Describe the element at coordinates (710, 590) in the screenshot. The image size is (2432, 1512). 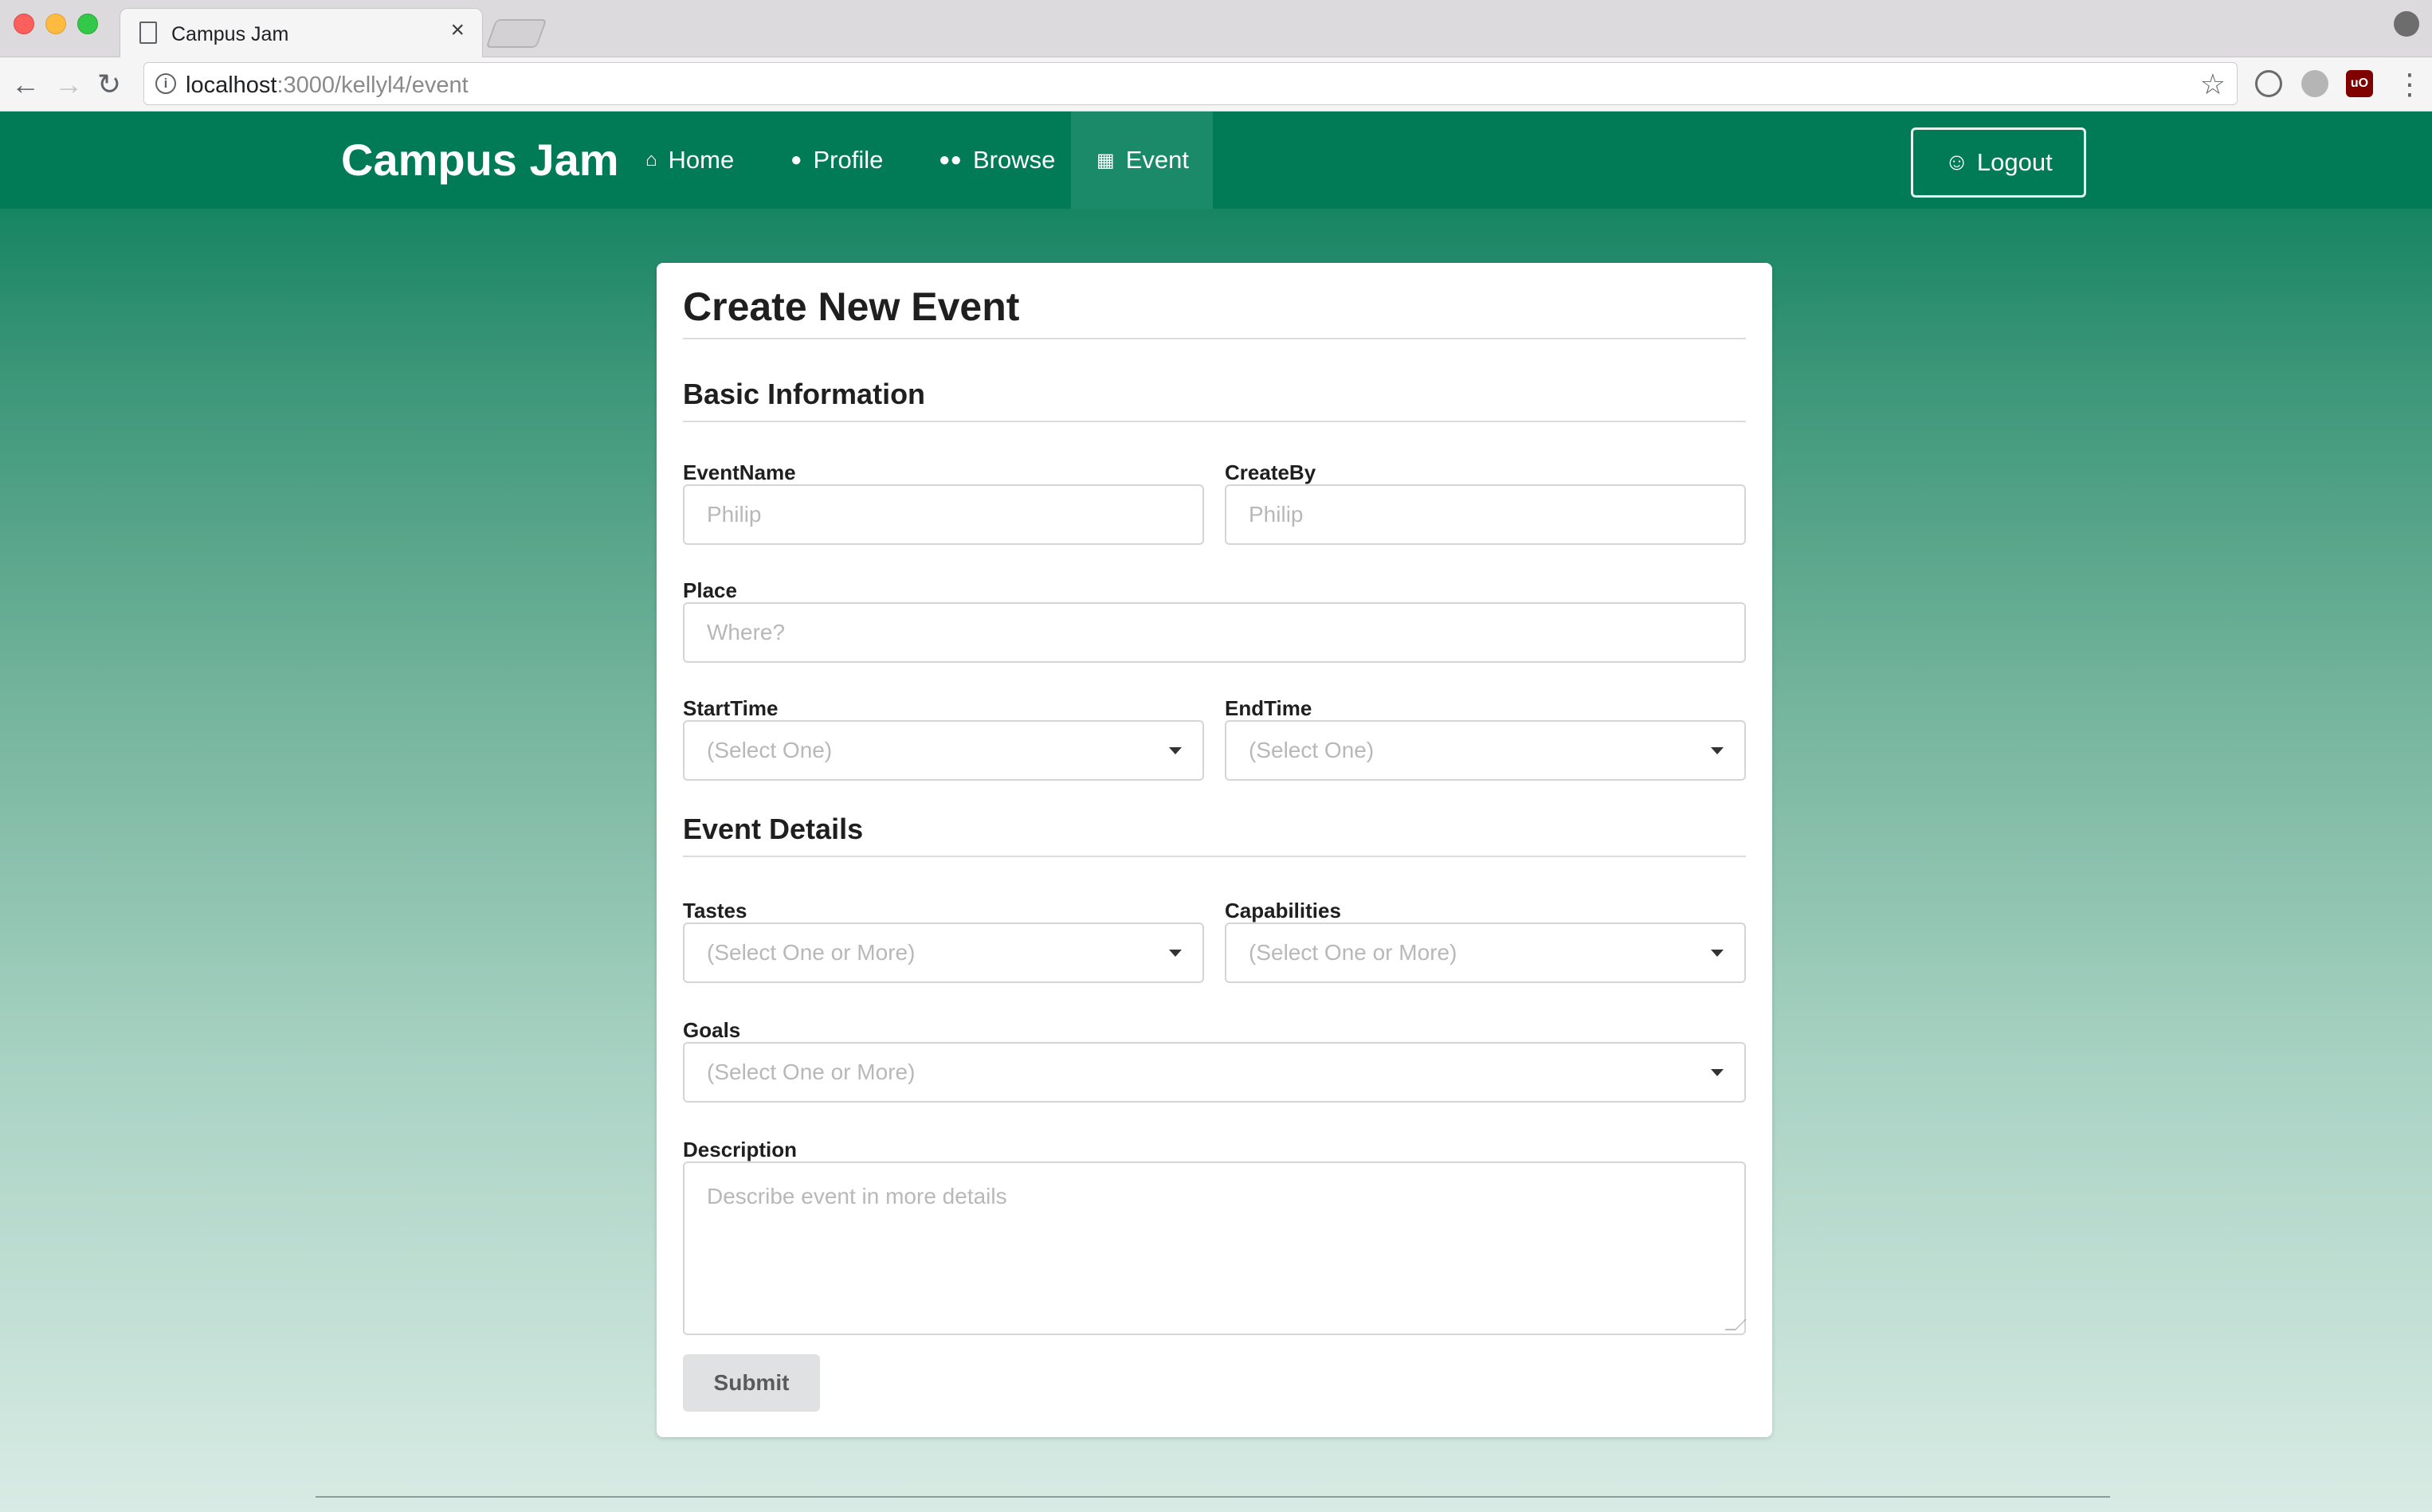
I see `place-label: Place` at that location.